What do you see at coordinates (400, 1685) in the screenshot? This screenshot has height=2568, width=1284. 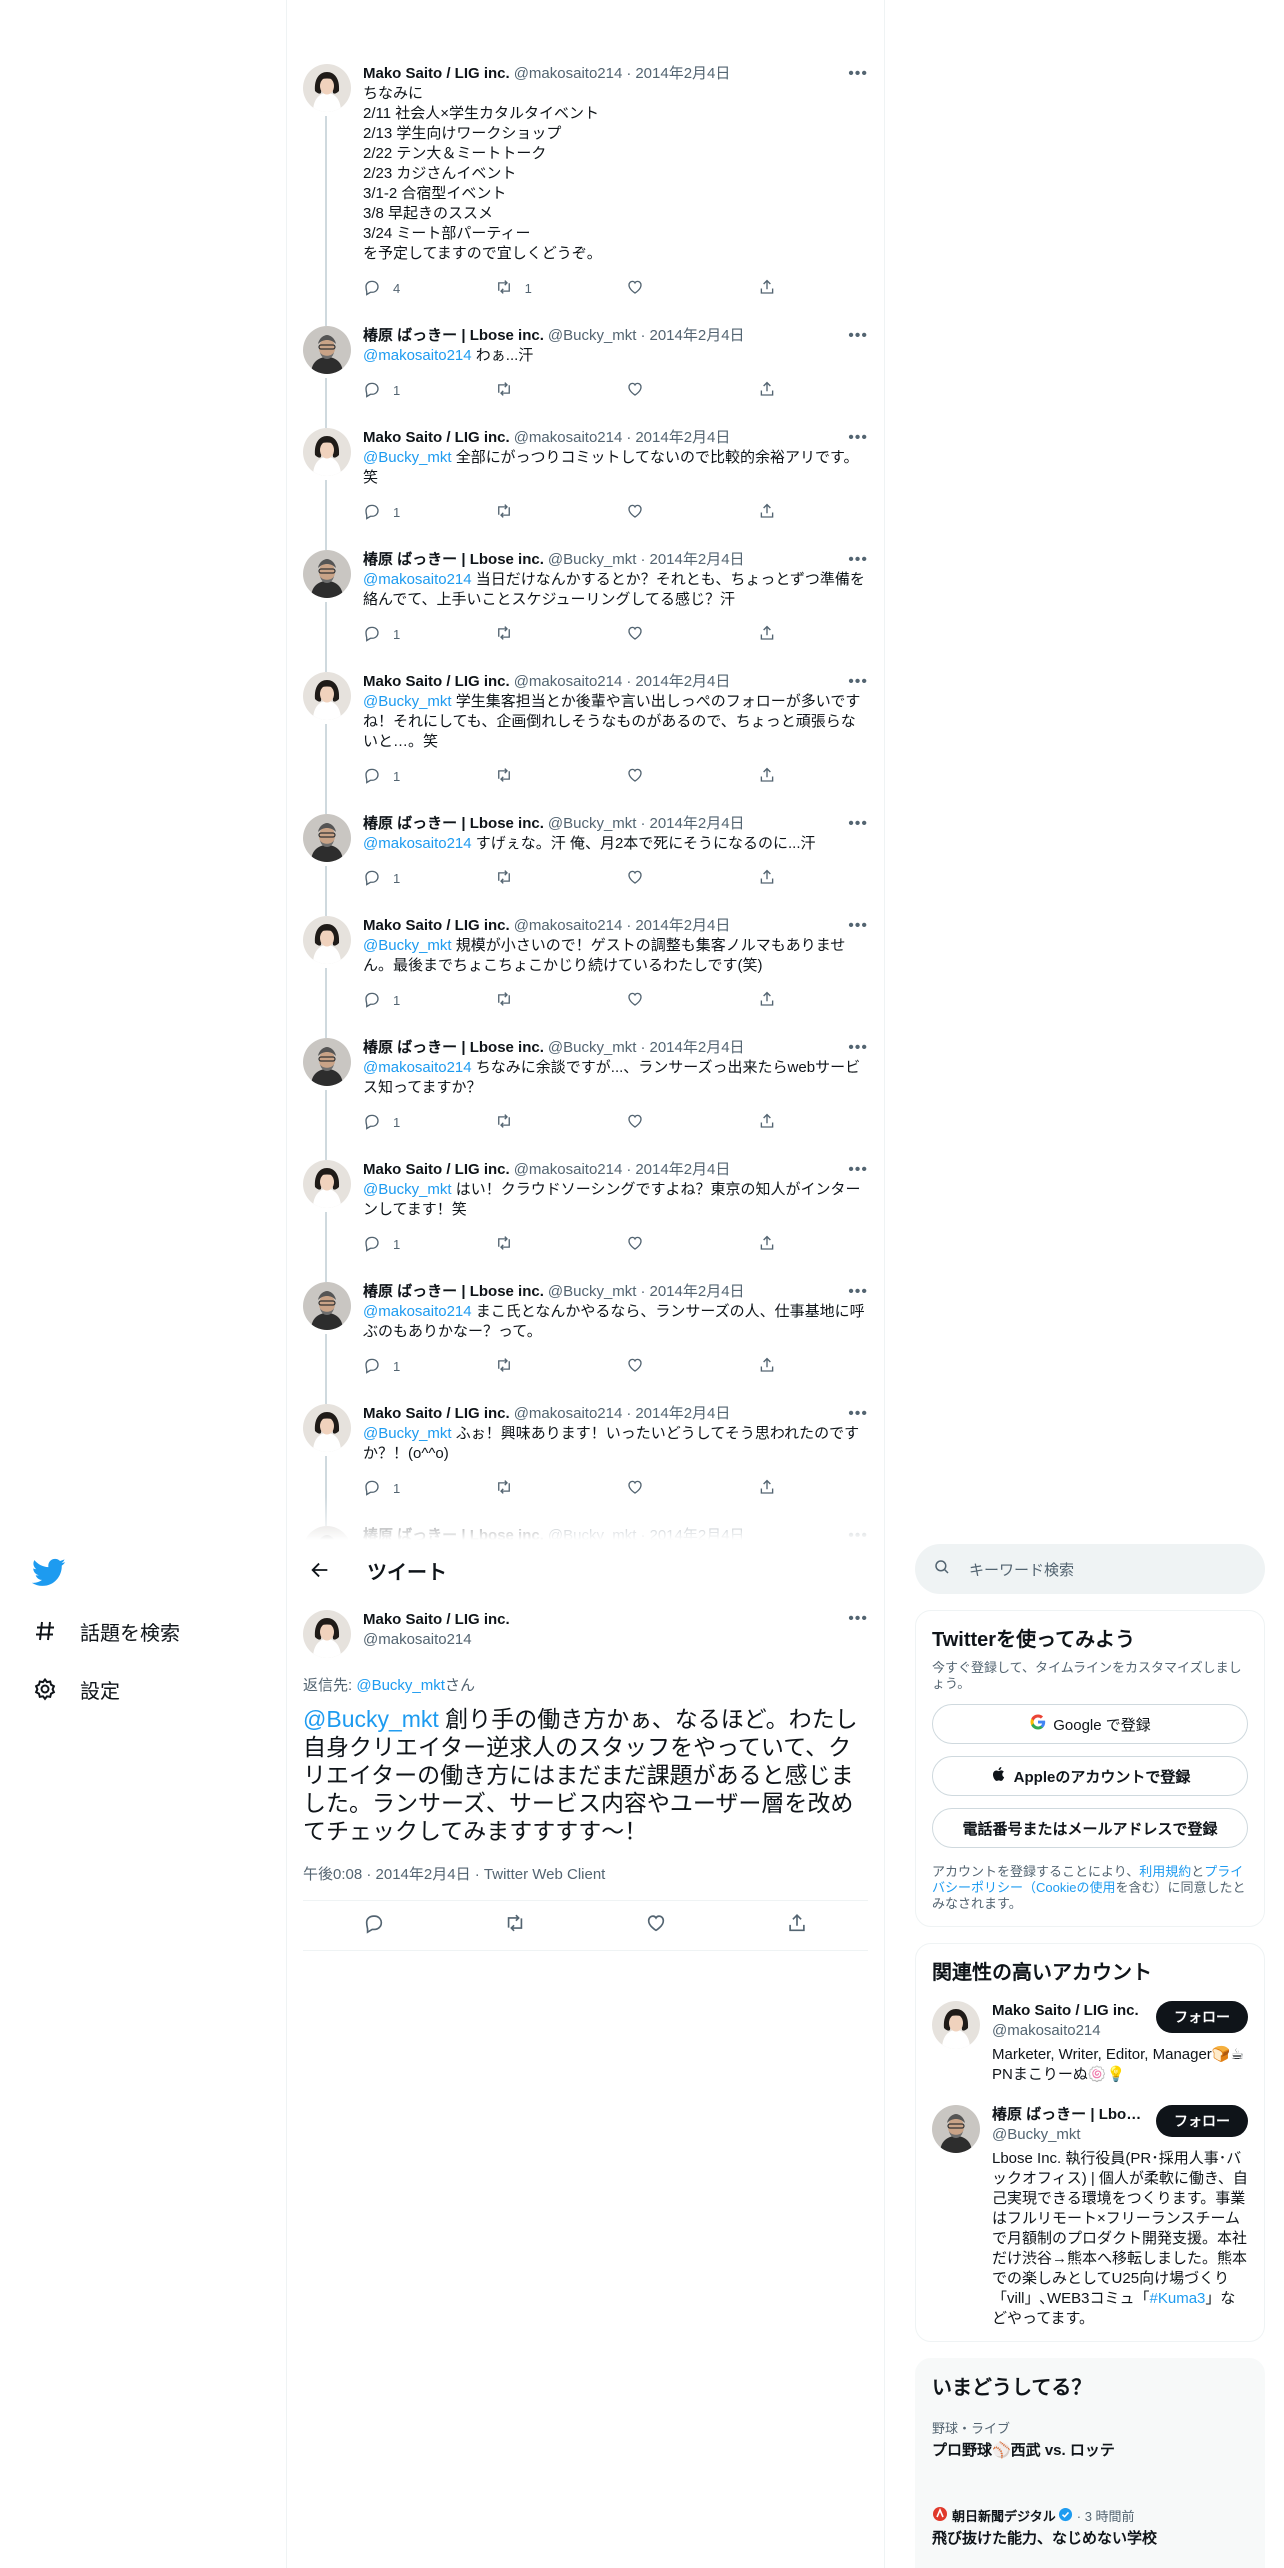 I see `reply-target-link: @Bucky_mkt` at bounding box center [400, 1685].